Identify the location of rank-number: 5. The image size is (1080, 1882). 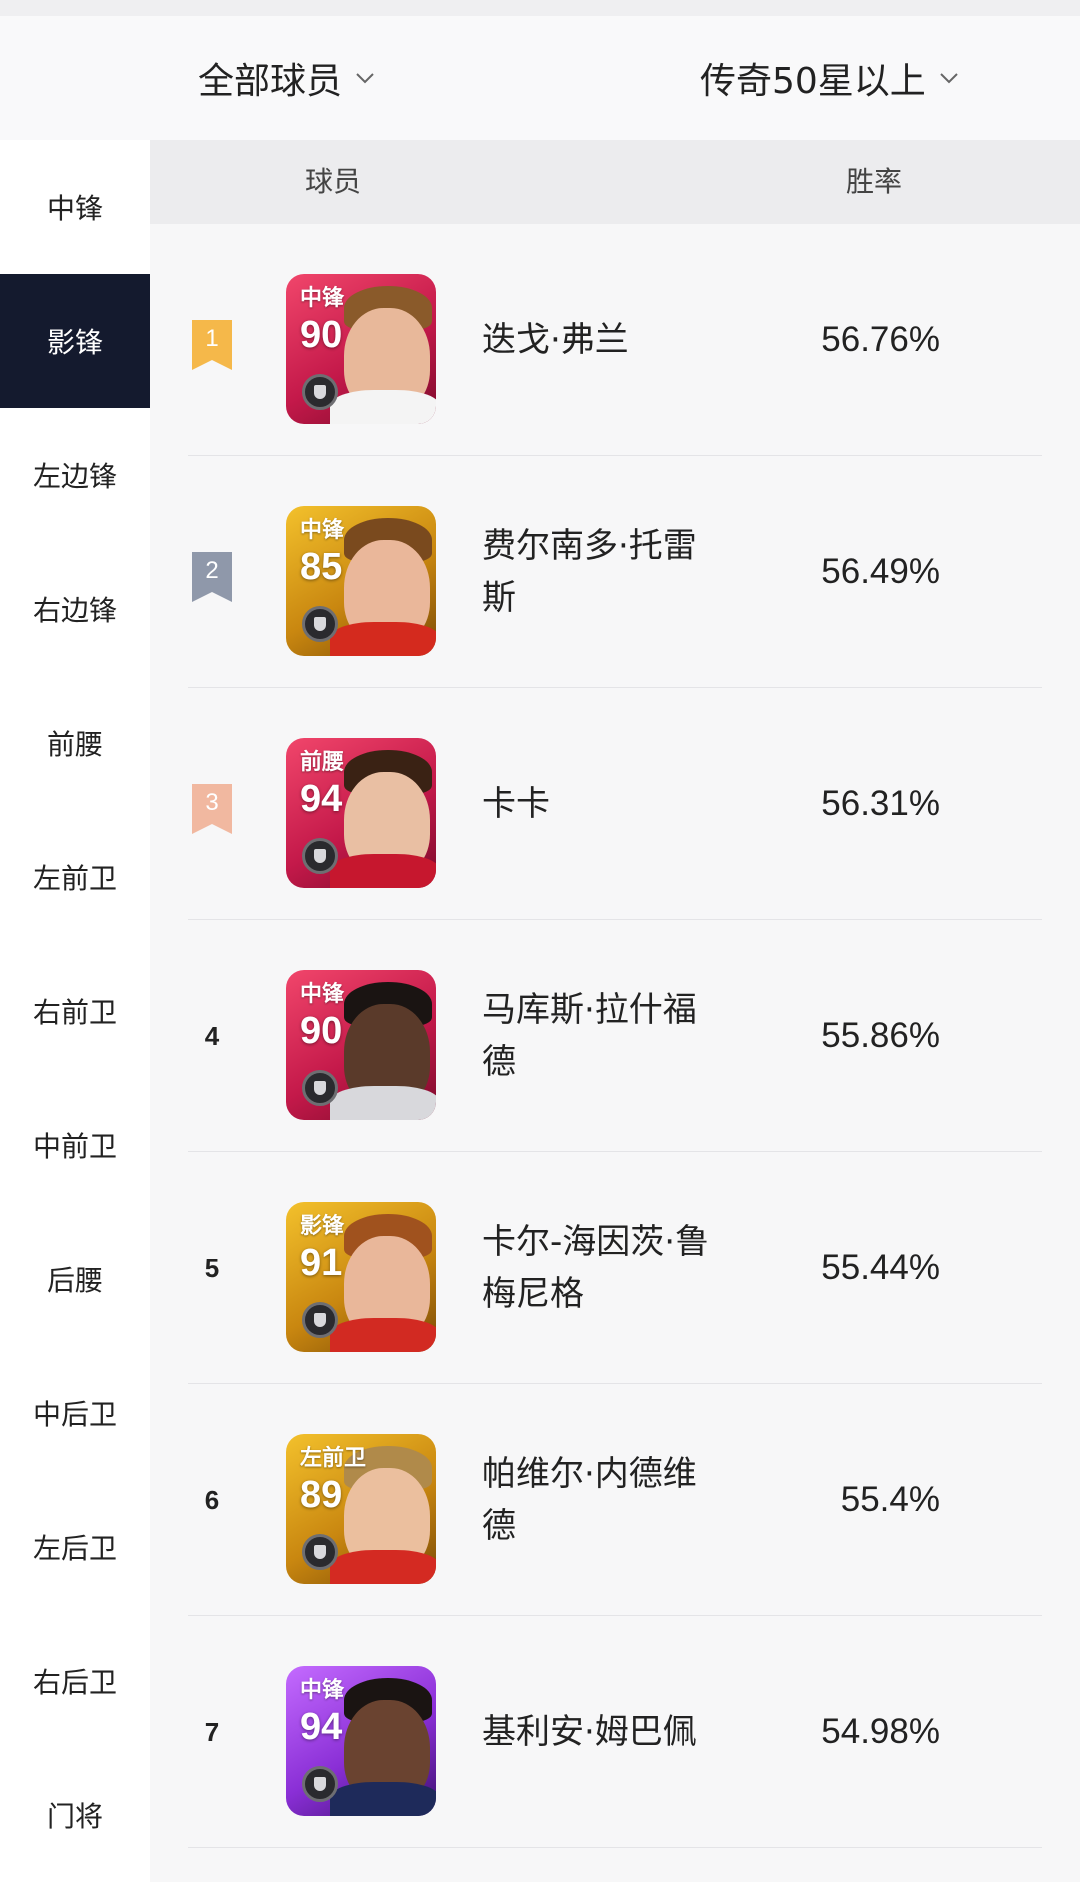
(212, 1268).